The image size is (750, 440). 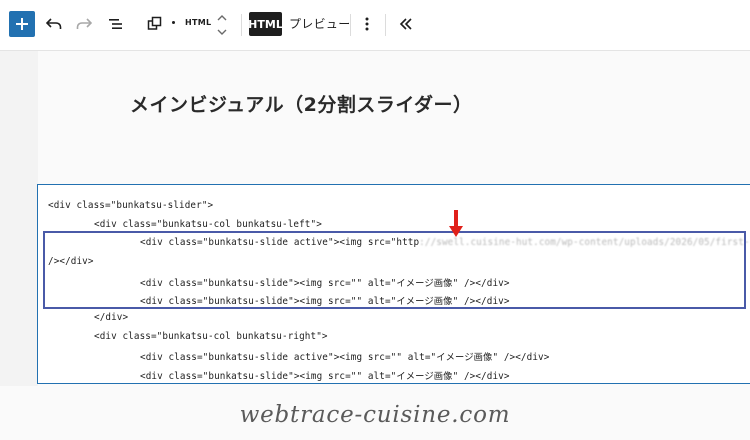 I want to click on block-type-label: HTML, so click(x=198, y=22).